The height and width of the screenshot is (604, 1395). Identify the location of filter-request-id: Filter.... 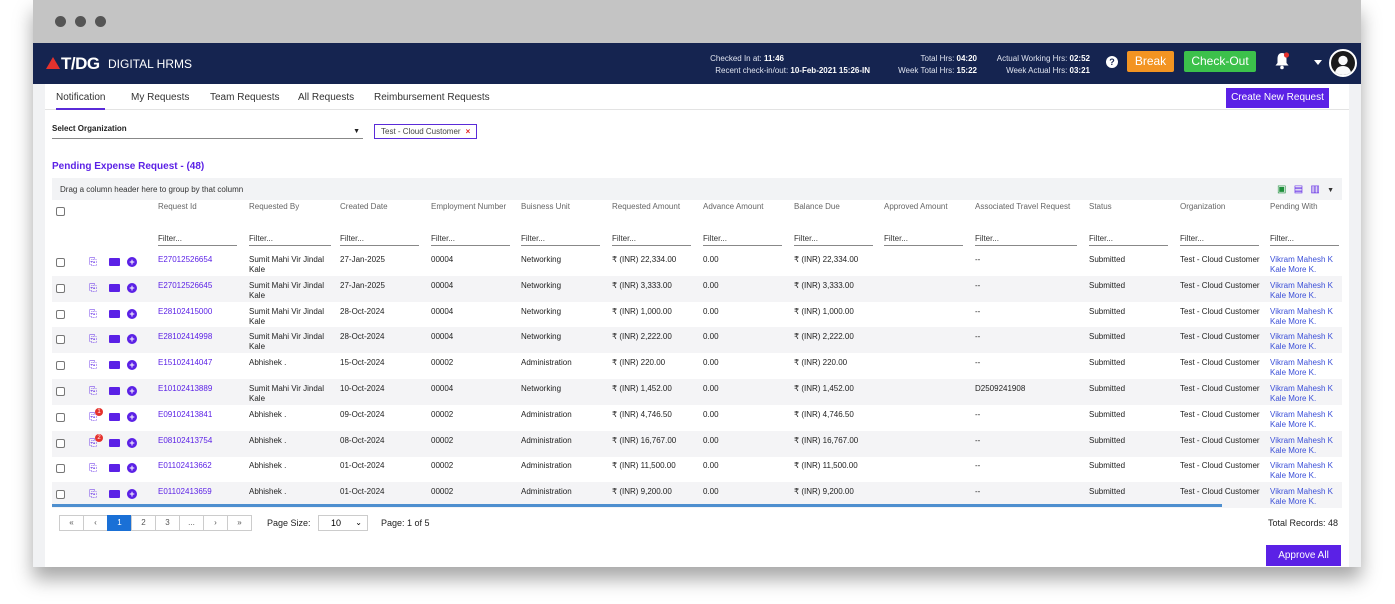
(197, 240).